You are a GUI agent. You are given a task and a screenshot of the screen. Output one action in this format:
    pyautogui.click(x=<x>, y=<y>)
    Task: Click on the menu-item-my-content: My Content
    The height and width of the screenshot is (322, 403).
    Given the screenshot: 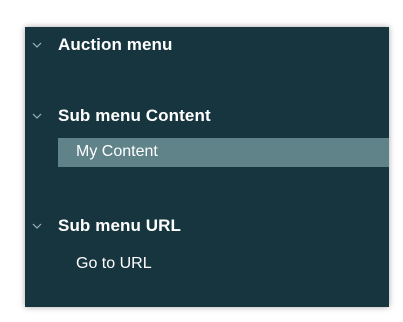 What is the action you would take?
    pyautogui.click(x=223, y=152)
    